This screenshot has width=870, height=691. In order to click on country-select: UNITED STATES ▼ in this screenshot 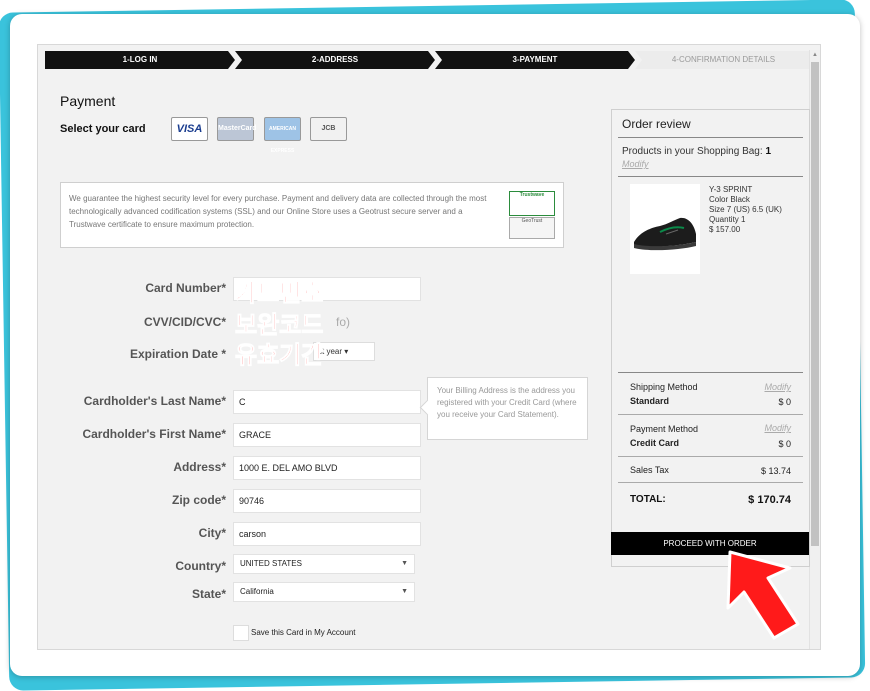, I will do `click(324, 564)`.